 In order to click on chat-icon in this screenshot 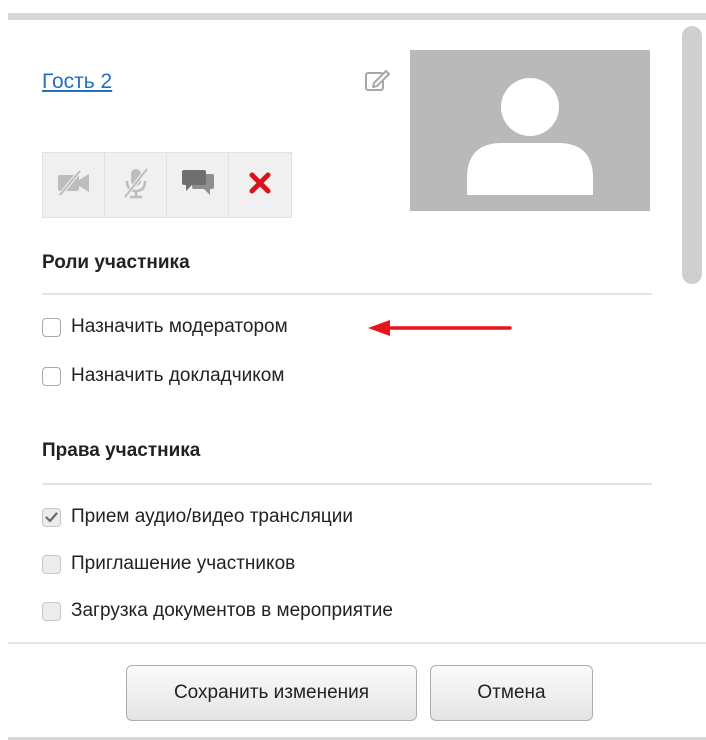, I will do `click(198, 185)`.